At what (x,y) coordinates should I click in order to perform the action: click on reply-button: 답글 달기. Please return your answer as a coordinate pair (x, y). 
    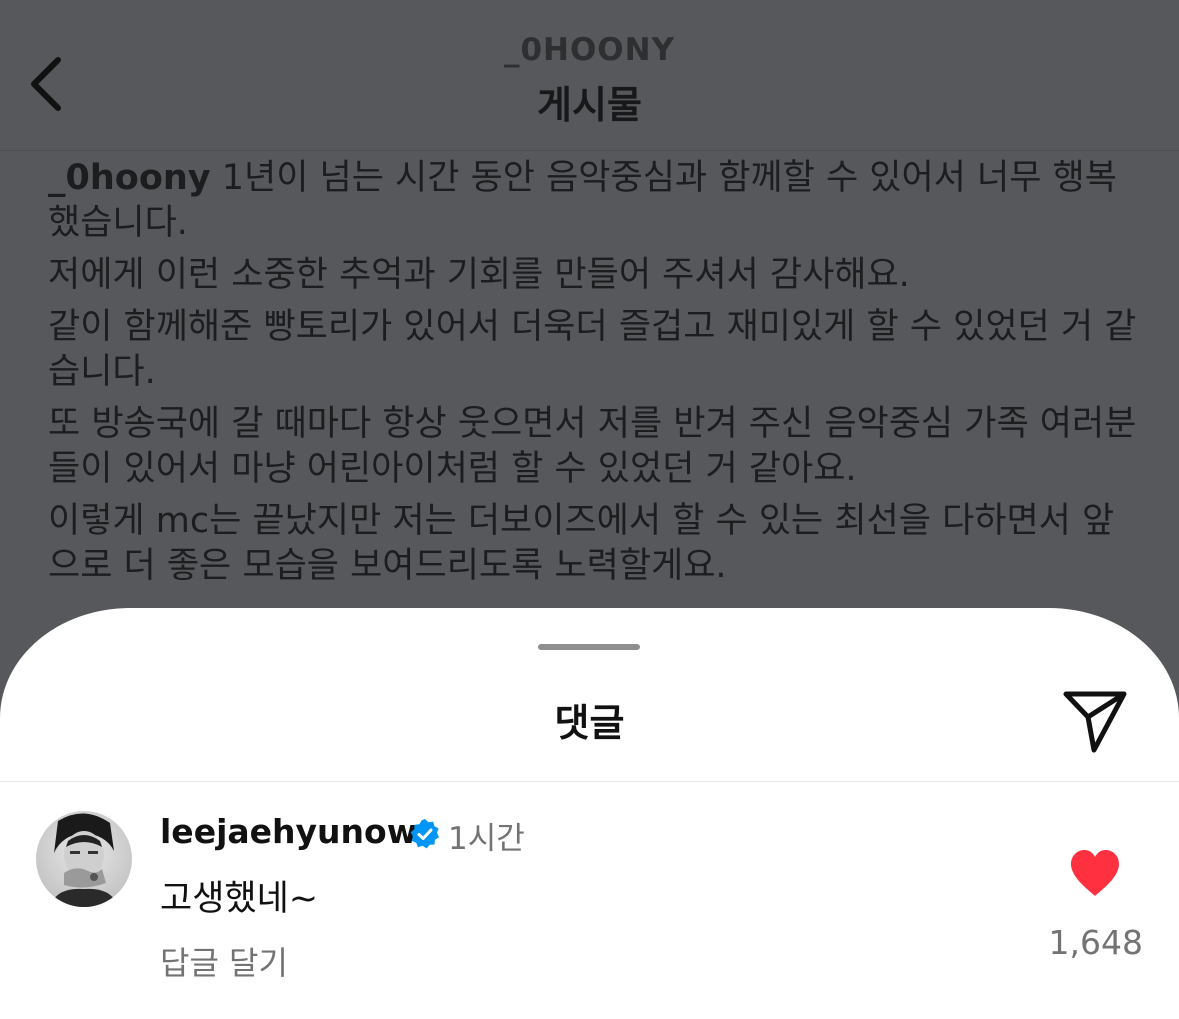
    Looking at the image, I should click on (224, 961).